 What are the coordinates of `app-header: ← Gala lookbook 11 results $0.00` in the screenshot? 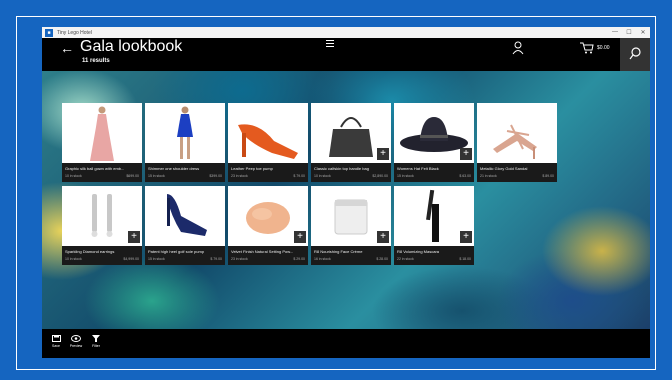 It's located at (346, 54).